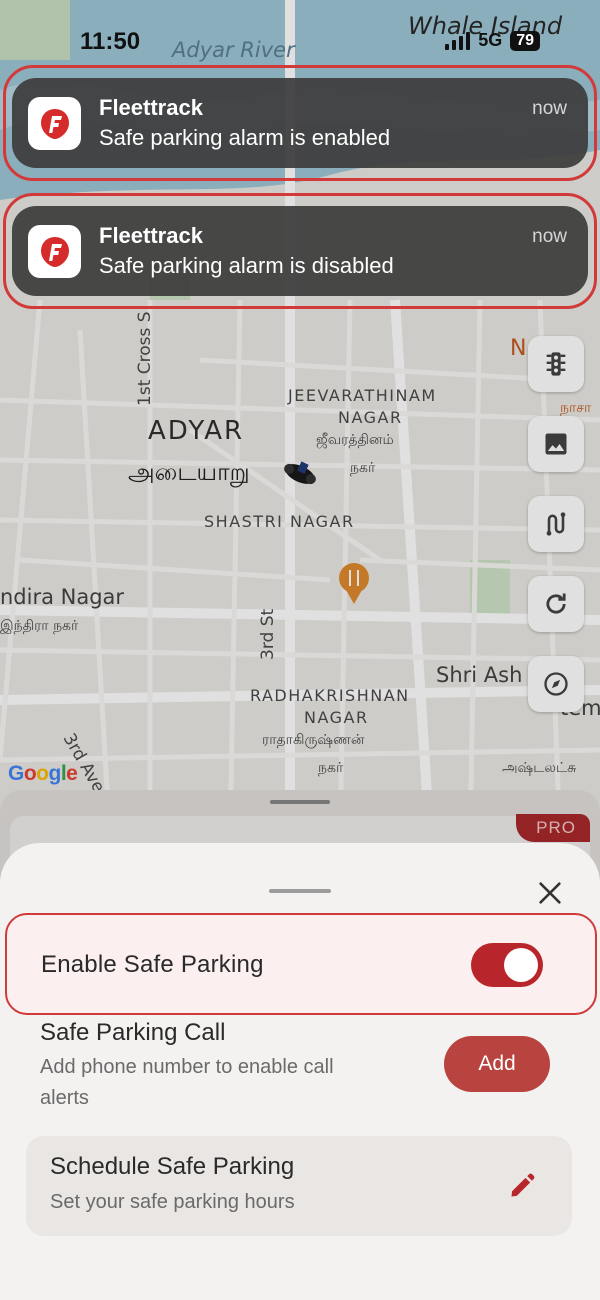 This screenshot has height=1300, width=600. I want to click on map-label-radhakrishnan: RADHAKRISHNAN, so click(330, 695).